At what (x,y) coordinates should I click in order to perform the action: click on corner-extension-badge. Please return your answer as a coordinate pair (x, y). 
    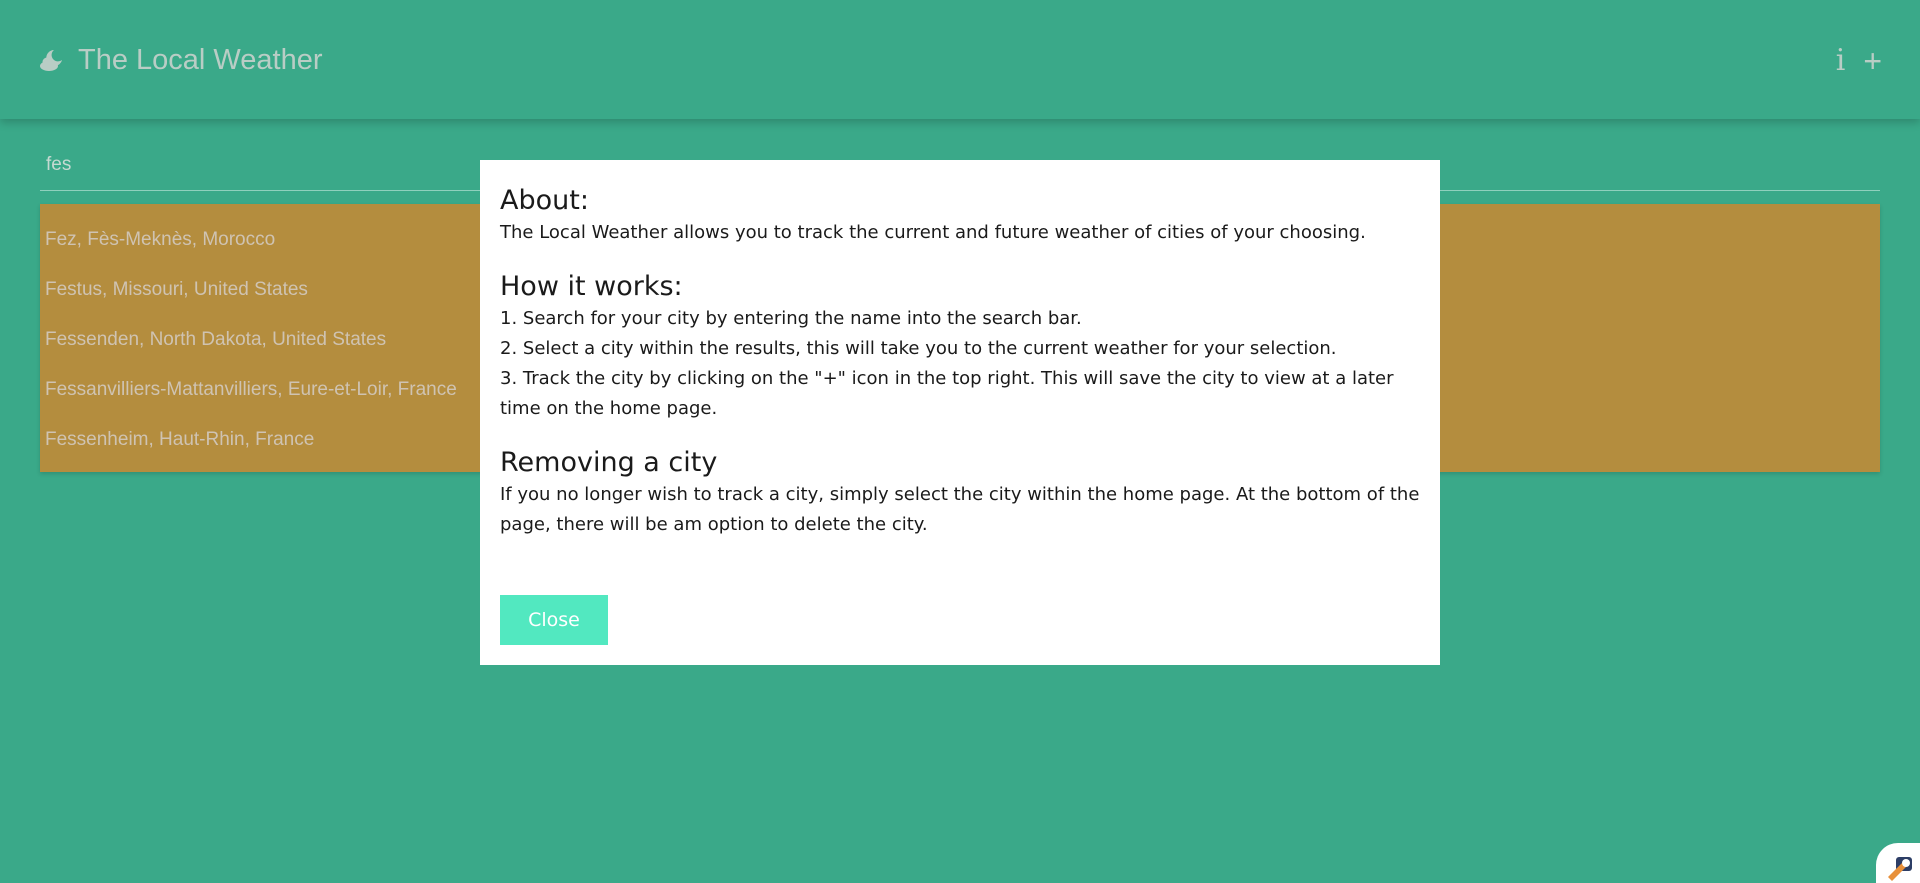
    Looking at the image, I should click on (1898, 863).